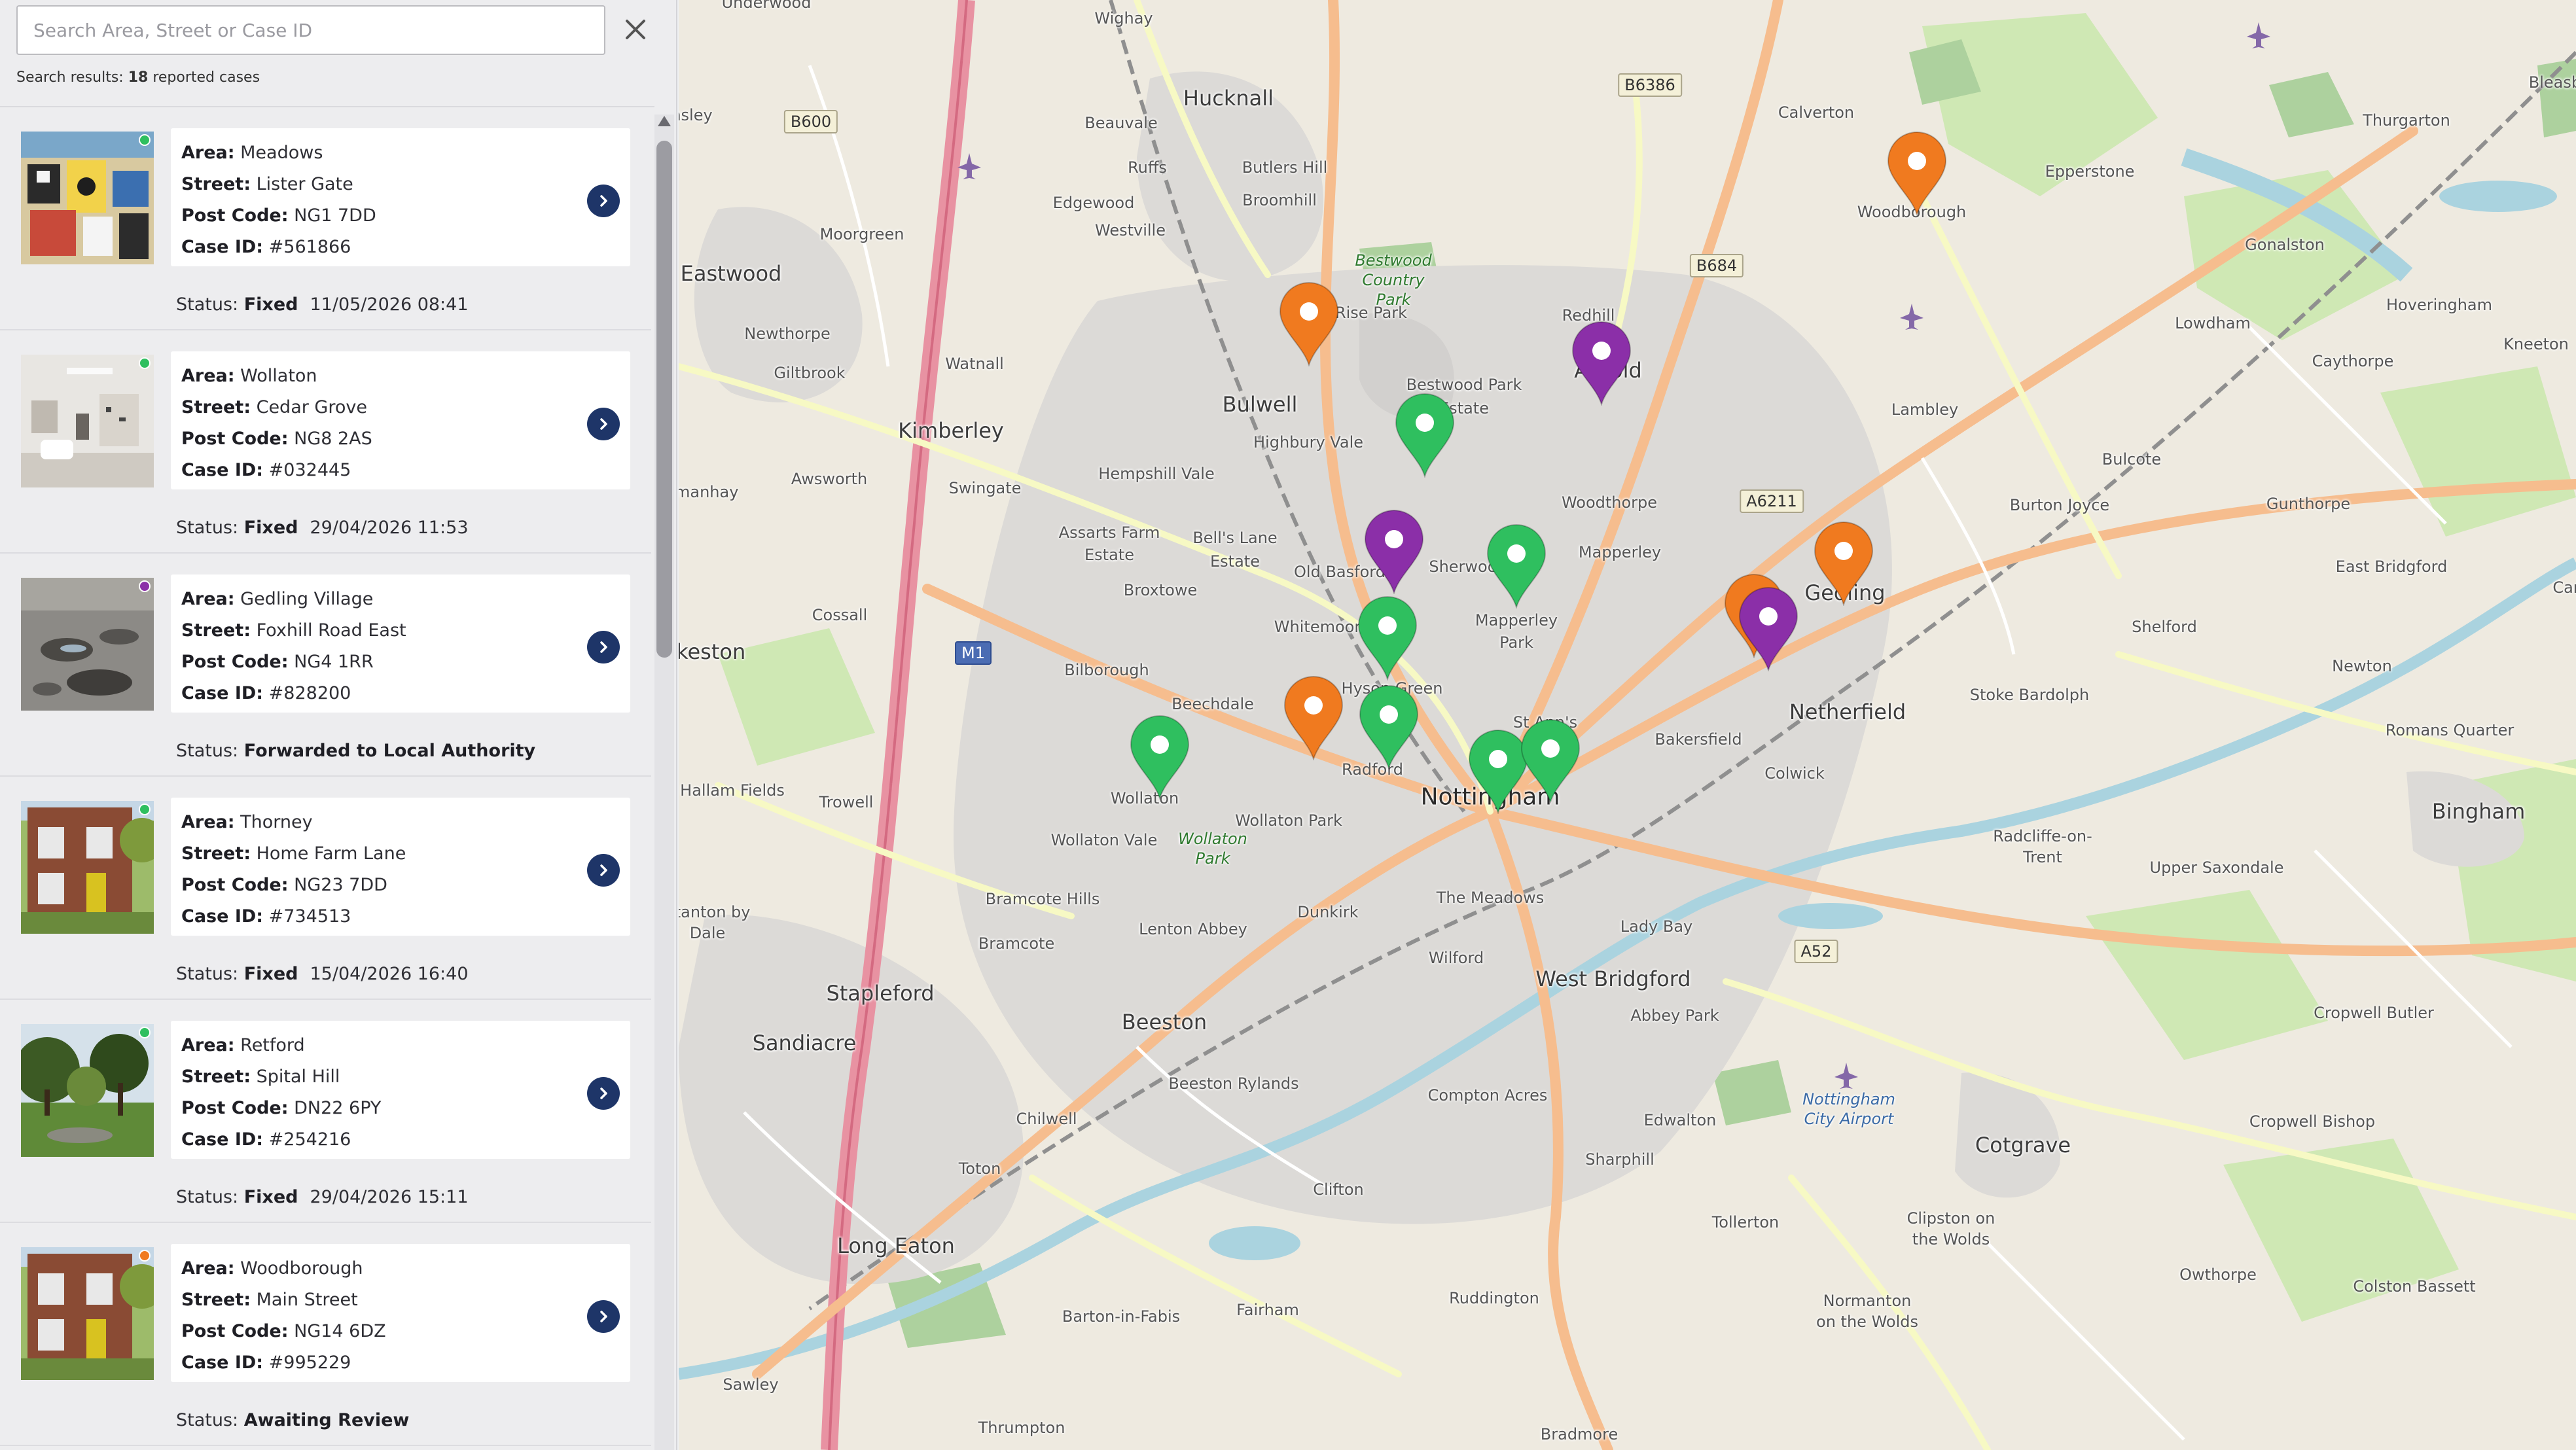 The image size is (2576, 1450). Describe the element at coordinates (206, 77) in the screenshot. I see `results-suffix: reported cases` at that location.